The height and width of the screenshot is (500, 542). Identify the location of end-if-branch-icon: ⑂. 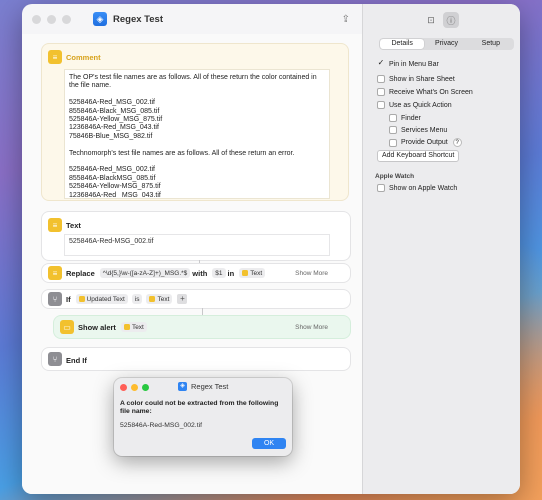
(55, 359).